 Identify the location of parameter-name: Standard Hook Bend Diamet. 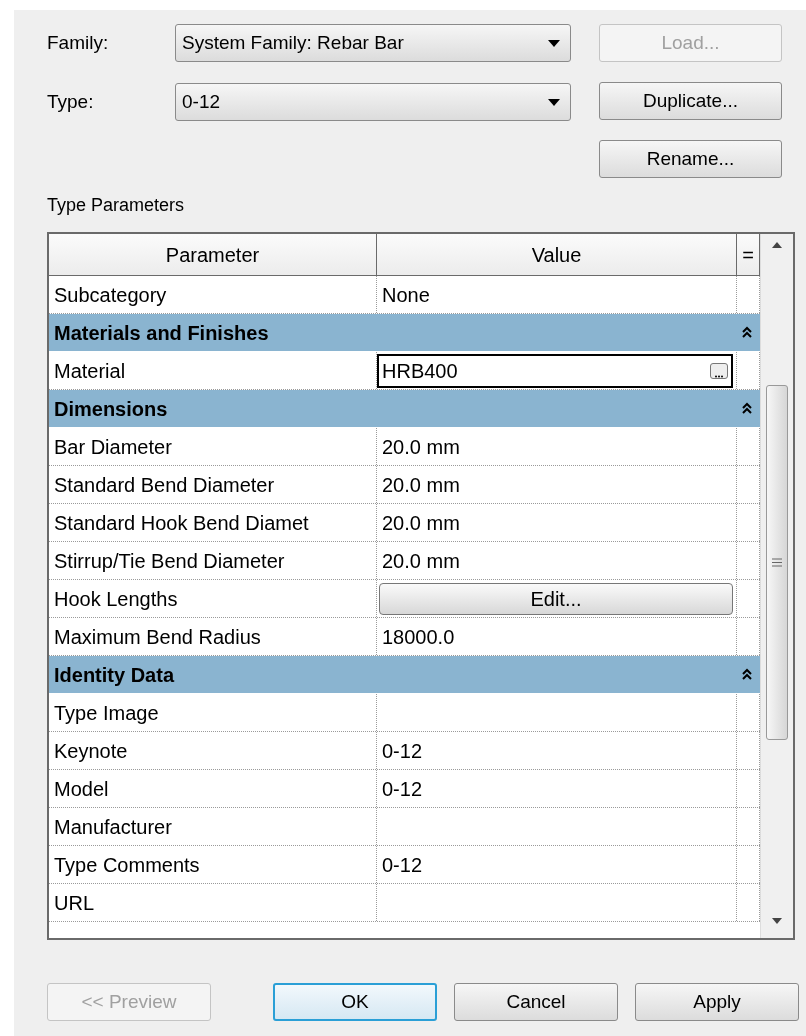
(181, 523).